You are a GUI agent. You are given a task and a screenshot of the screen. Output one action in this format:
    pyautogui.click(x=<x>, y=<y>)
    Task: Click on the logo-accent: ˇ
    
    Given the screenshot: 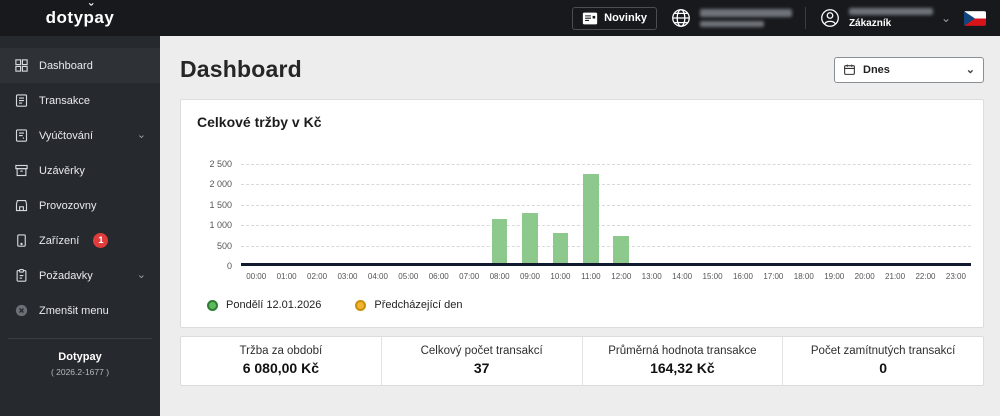 What is the action you would take?
    pyautogui.click(x=91, y=8)
    